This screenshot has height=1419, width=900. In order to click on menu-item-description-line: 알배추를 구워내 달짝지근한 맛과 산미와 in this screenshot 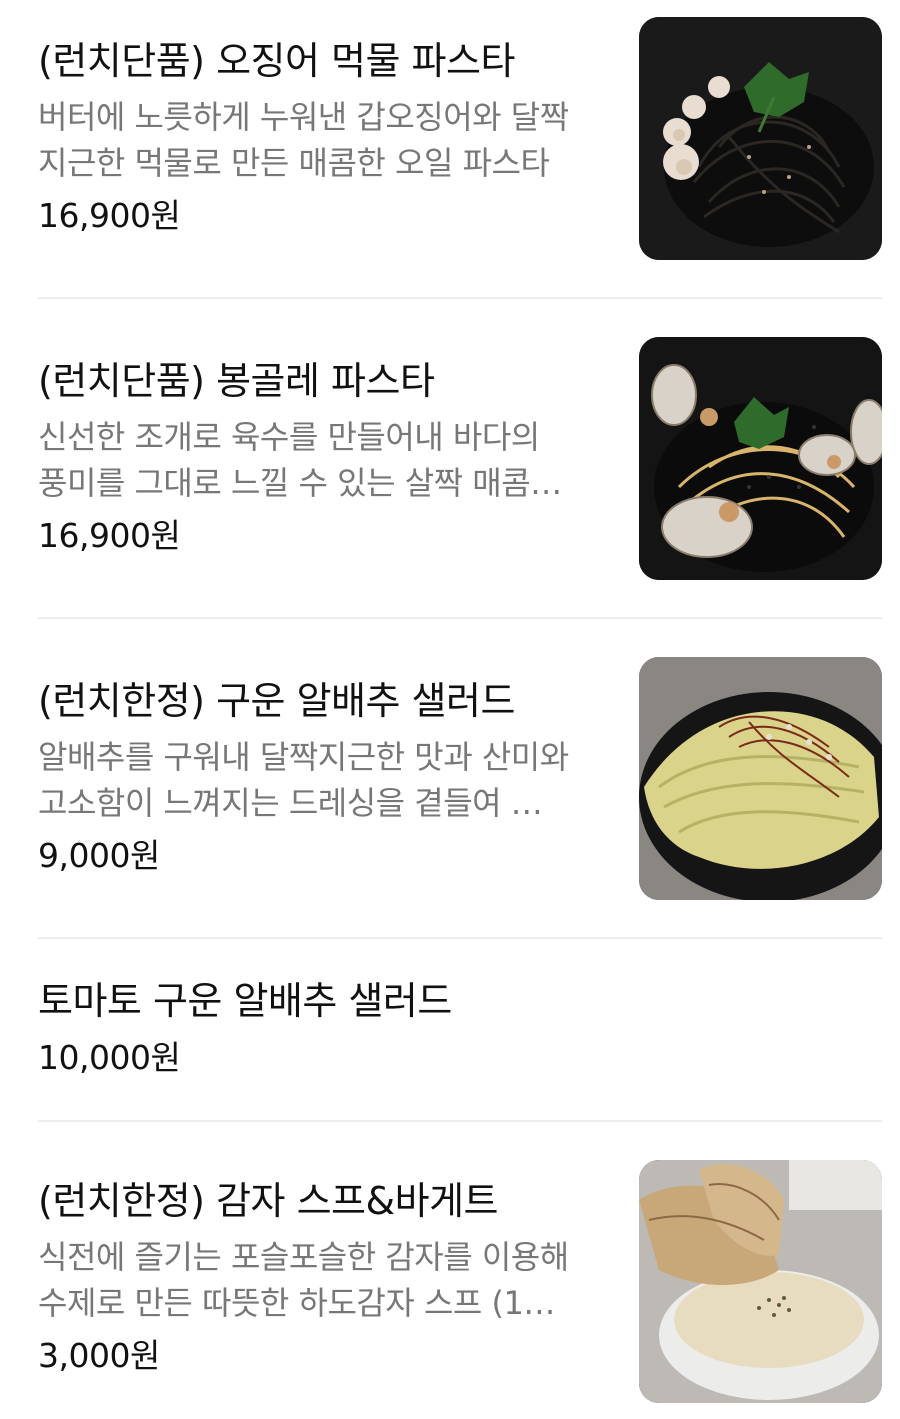, I will do `click(303, 757)`.